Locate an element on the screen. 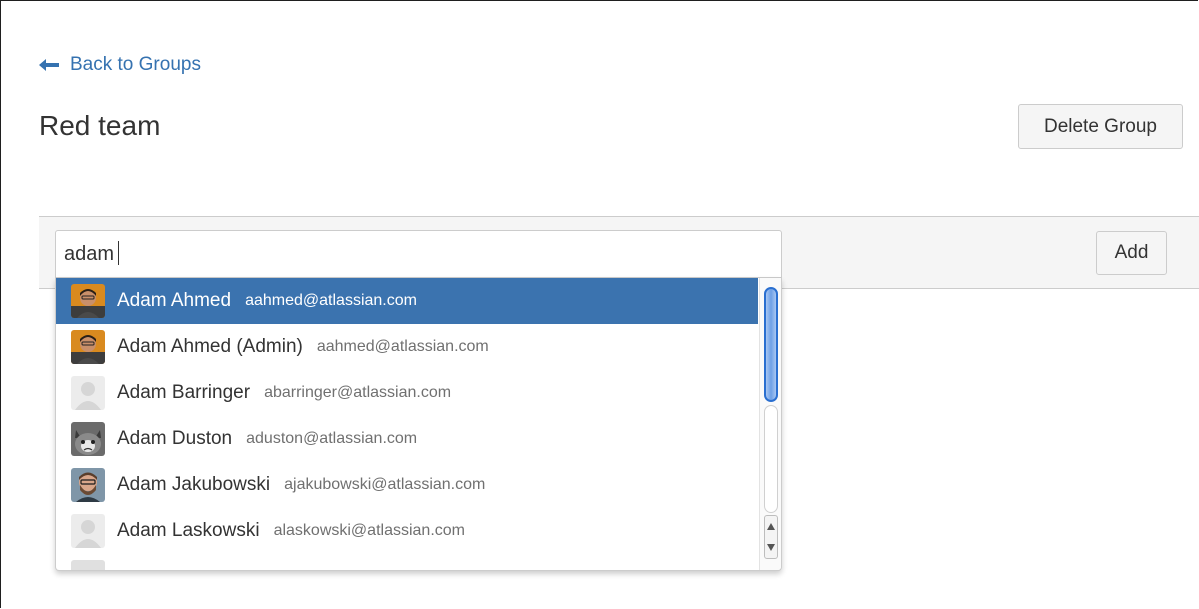 This screenshot has width=1199, height=609. suggestion-item: Adam Duston aduston@atlassian.com is located at coordinates (407, 439).